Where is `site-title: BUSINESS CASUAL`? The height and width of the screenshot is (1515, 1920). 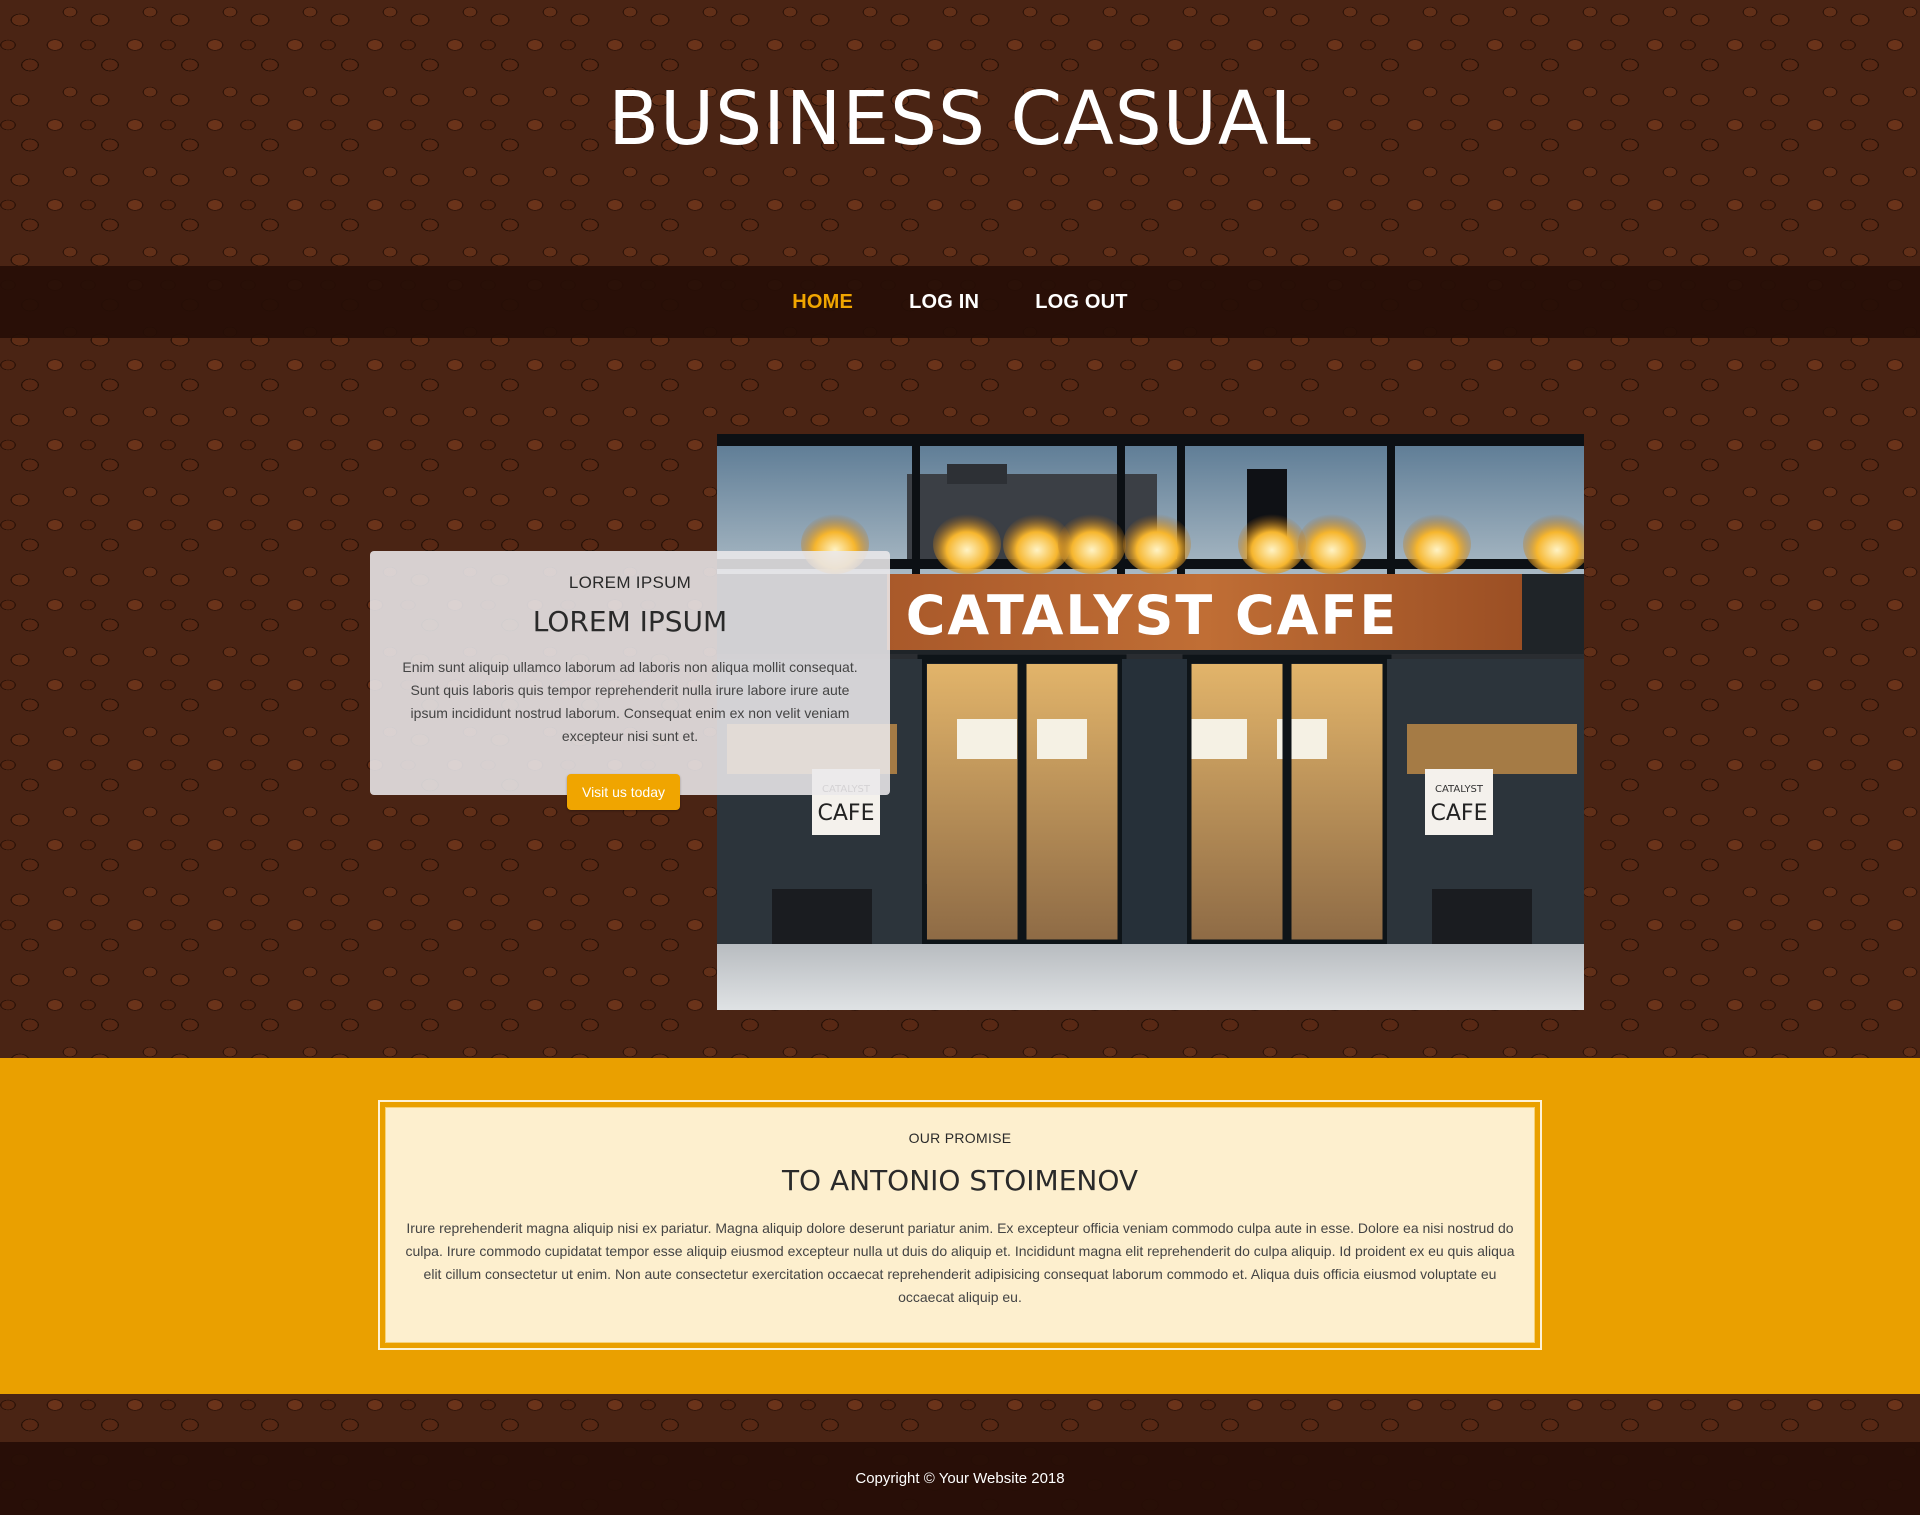
site-title: BUSINESS CASUAL is located at coordinates (960, 119).